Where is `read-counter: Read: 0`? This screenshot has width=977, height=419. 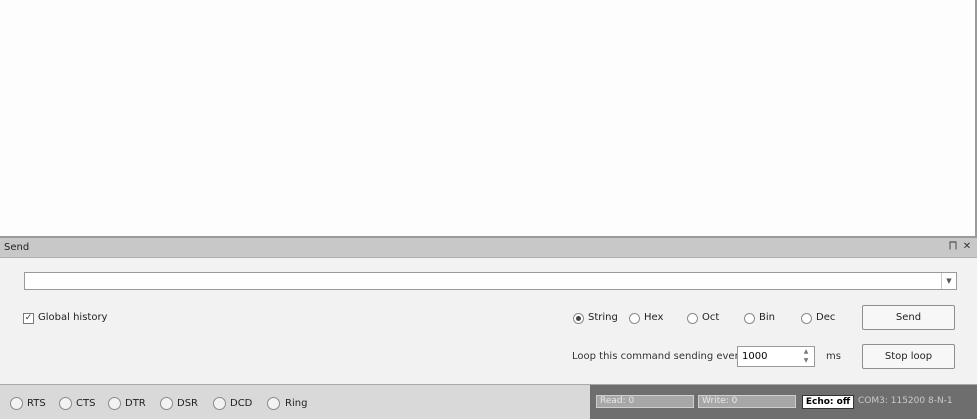 read-counter: Read: 0 is located at coordinates (645, 401).